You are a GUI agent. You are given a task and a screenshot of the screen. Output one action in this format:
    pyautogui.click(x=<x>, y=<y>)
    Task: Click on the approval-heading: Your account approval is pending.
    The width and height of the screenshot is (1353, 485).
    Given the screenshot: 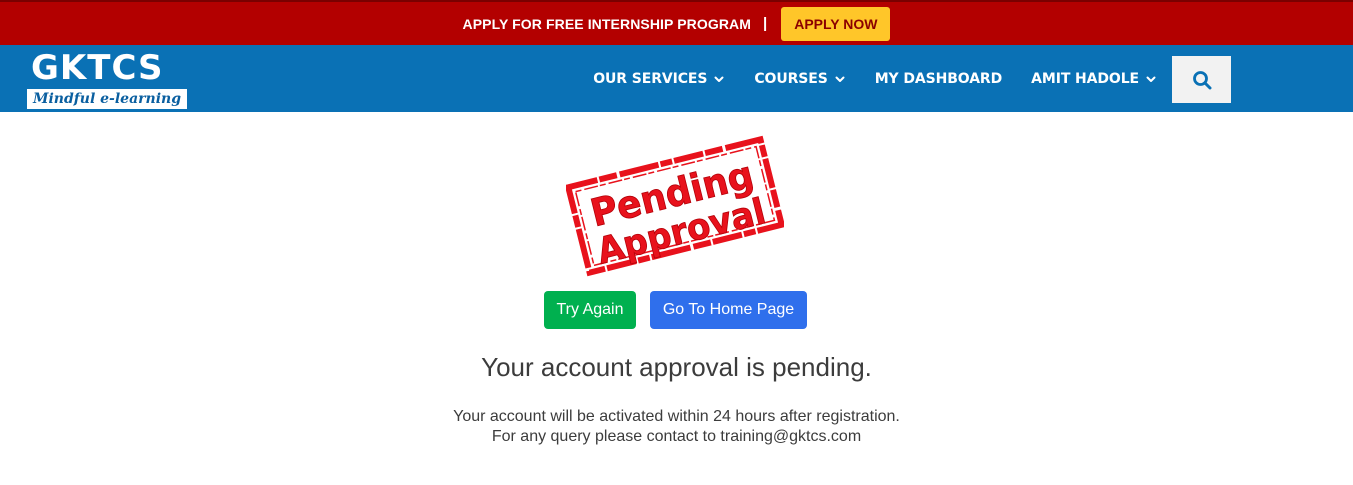 What is the action you would take?
    pyautogui.click(x=676, y=367)
    